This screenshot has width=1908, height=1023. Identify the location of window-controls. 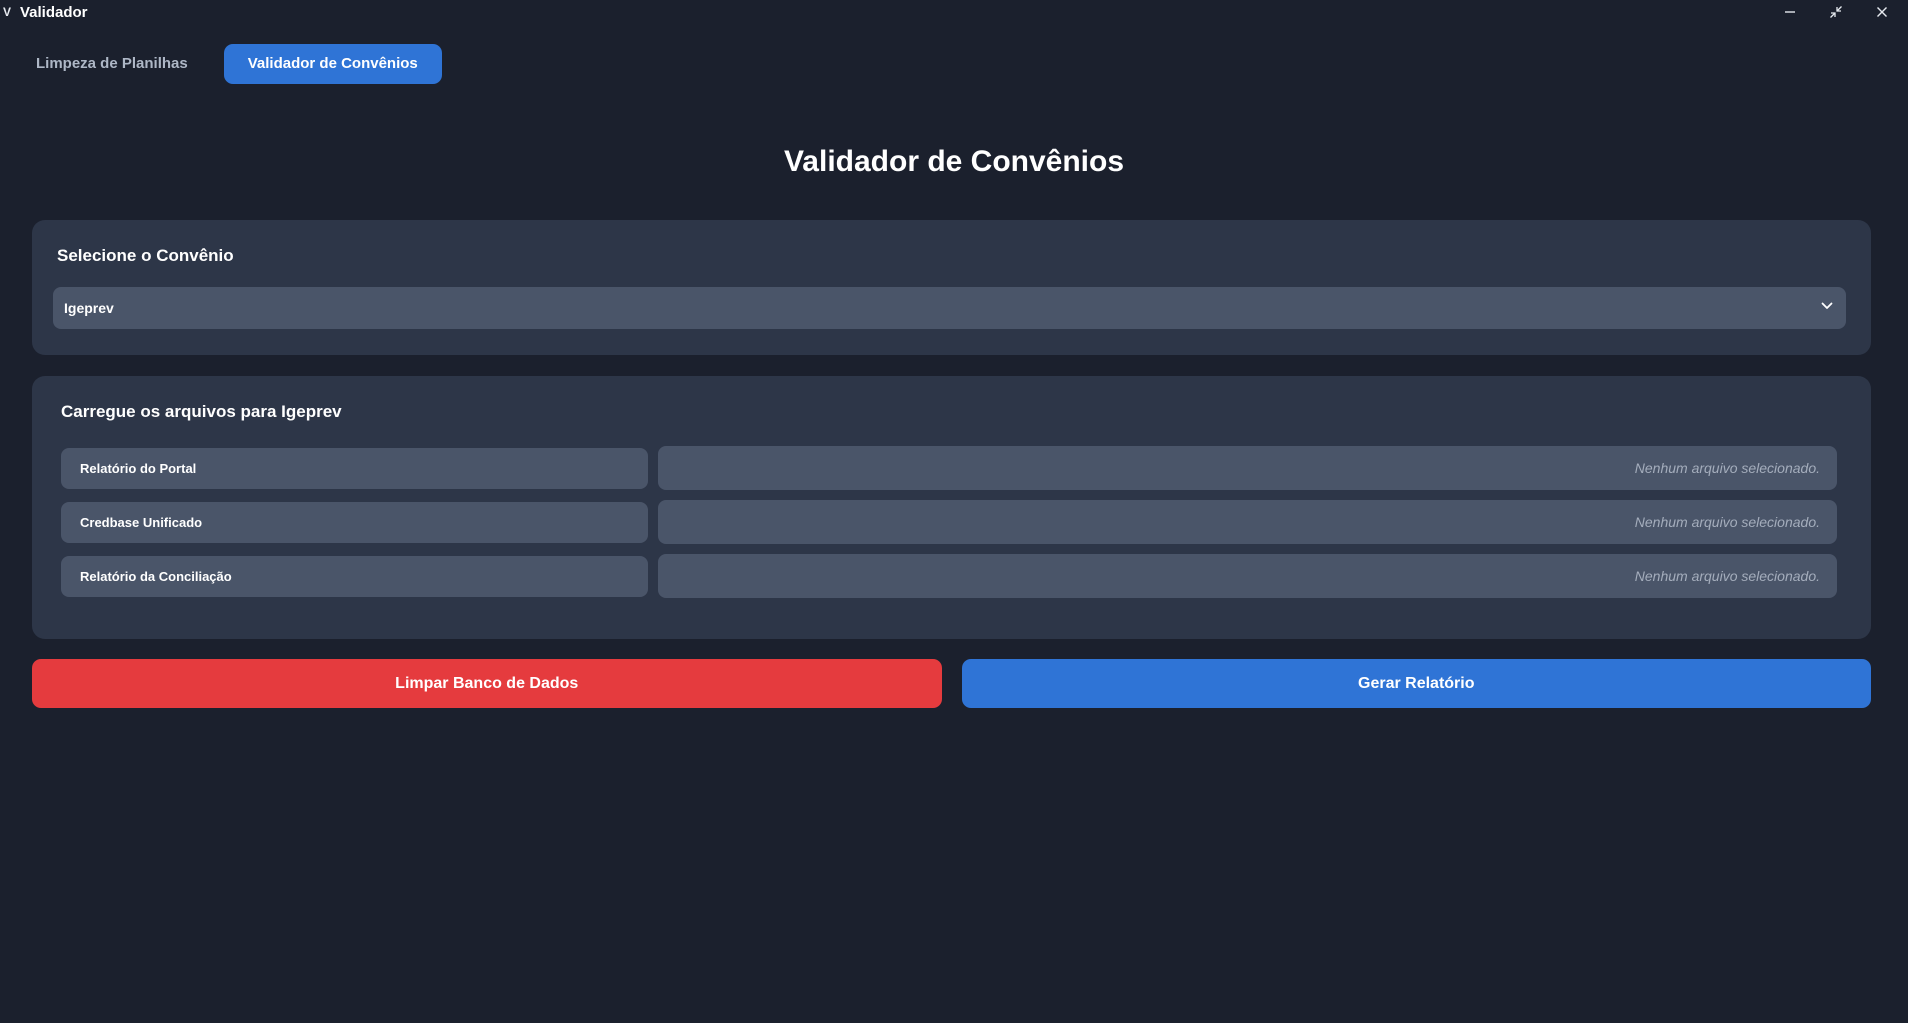
(1841, 12).